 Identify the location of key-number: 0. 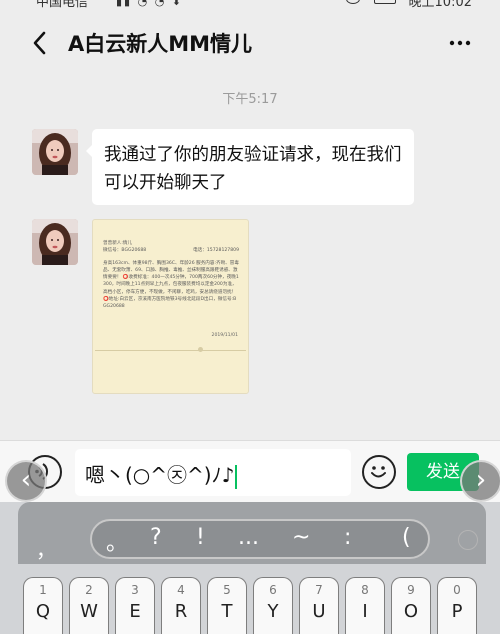
(457, 590).